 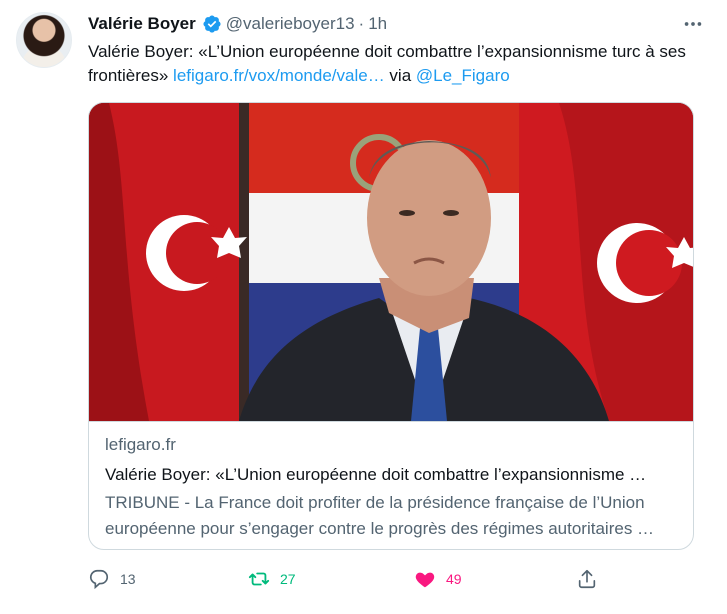 I want to click on tweet-header: Valérie Boyer @valerieboyer13 · 1h, so click(x=237, y=24).